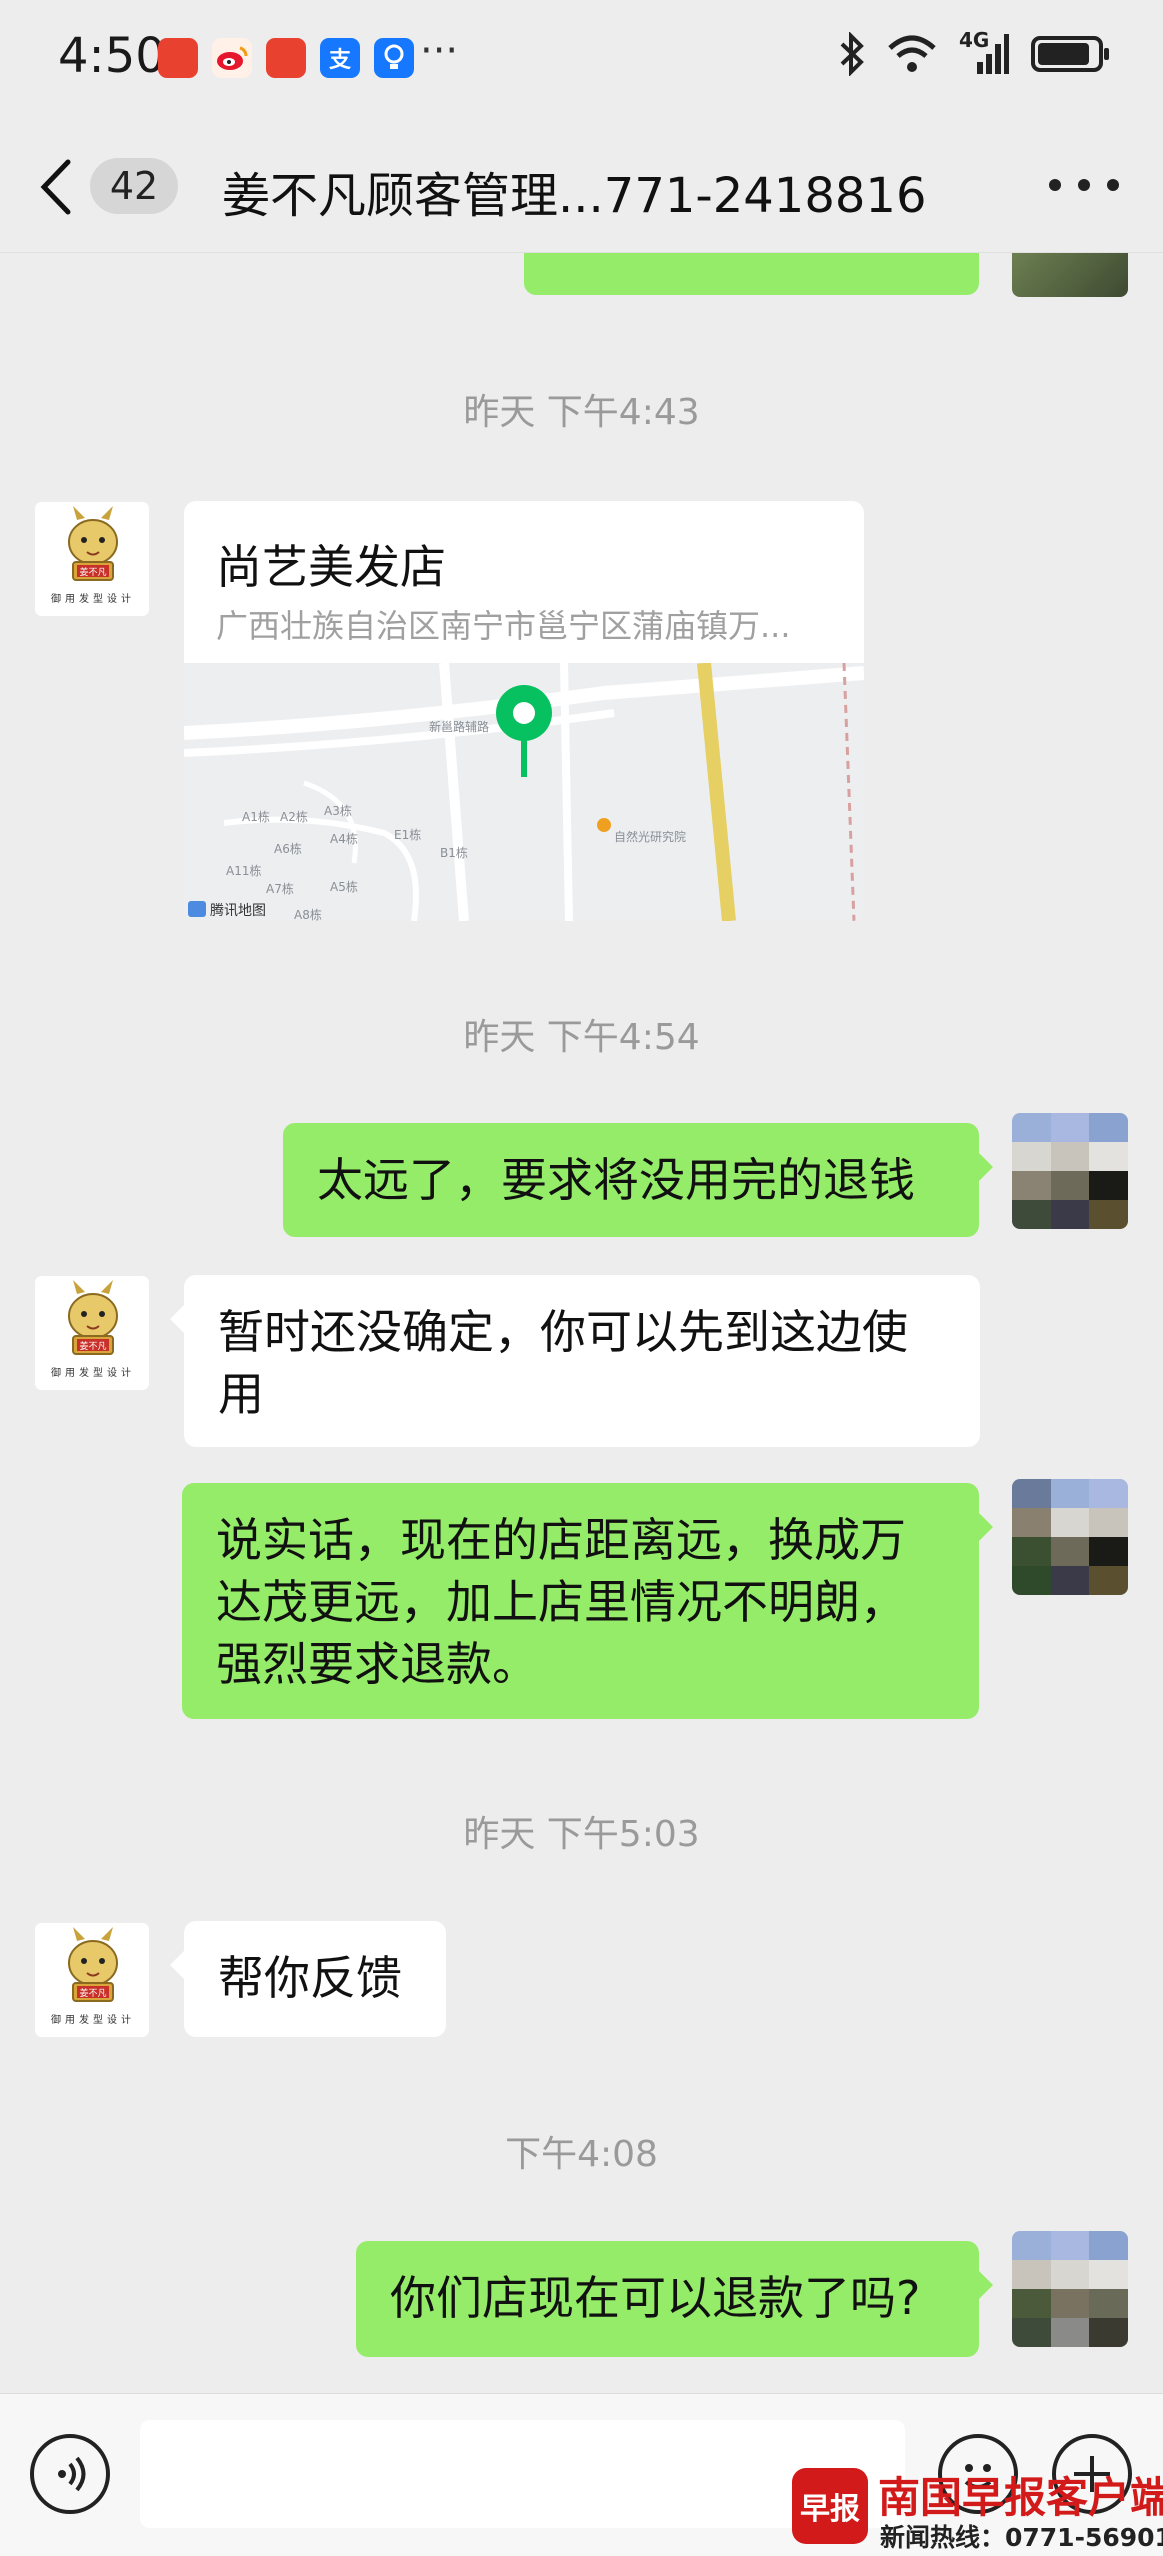  What do you see at coordinates (238, 910) in the screenshot?
I see `map-brand-label: 腾讯地图` at bounding box center [238, 910].